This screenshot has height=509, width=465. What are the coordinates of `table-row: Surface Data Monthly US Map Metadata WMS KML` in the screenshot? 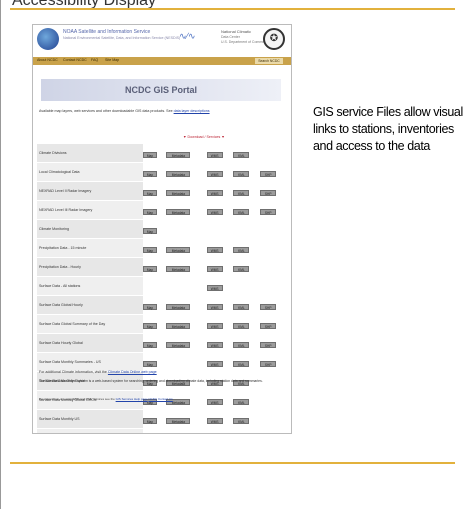 It's located at (162, 419).